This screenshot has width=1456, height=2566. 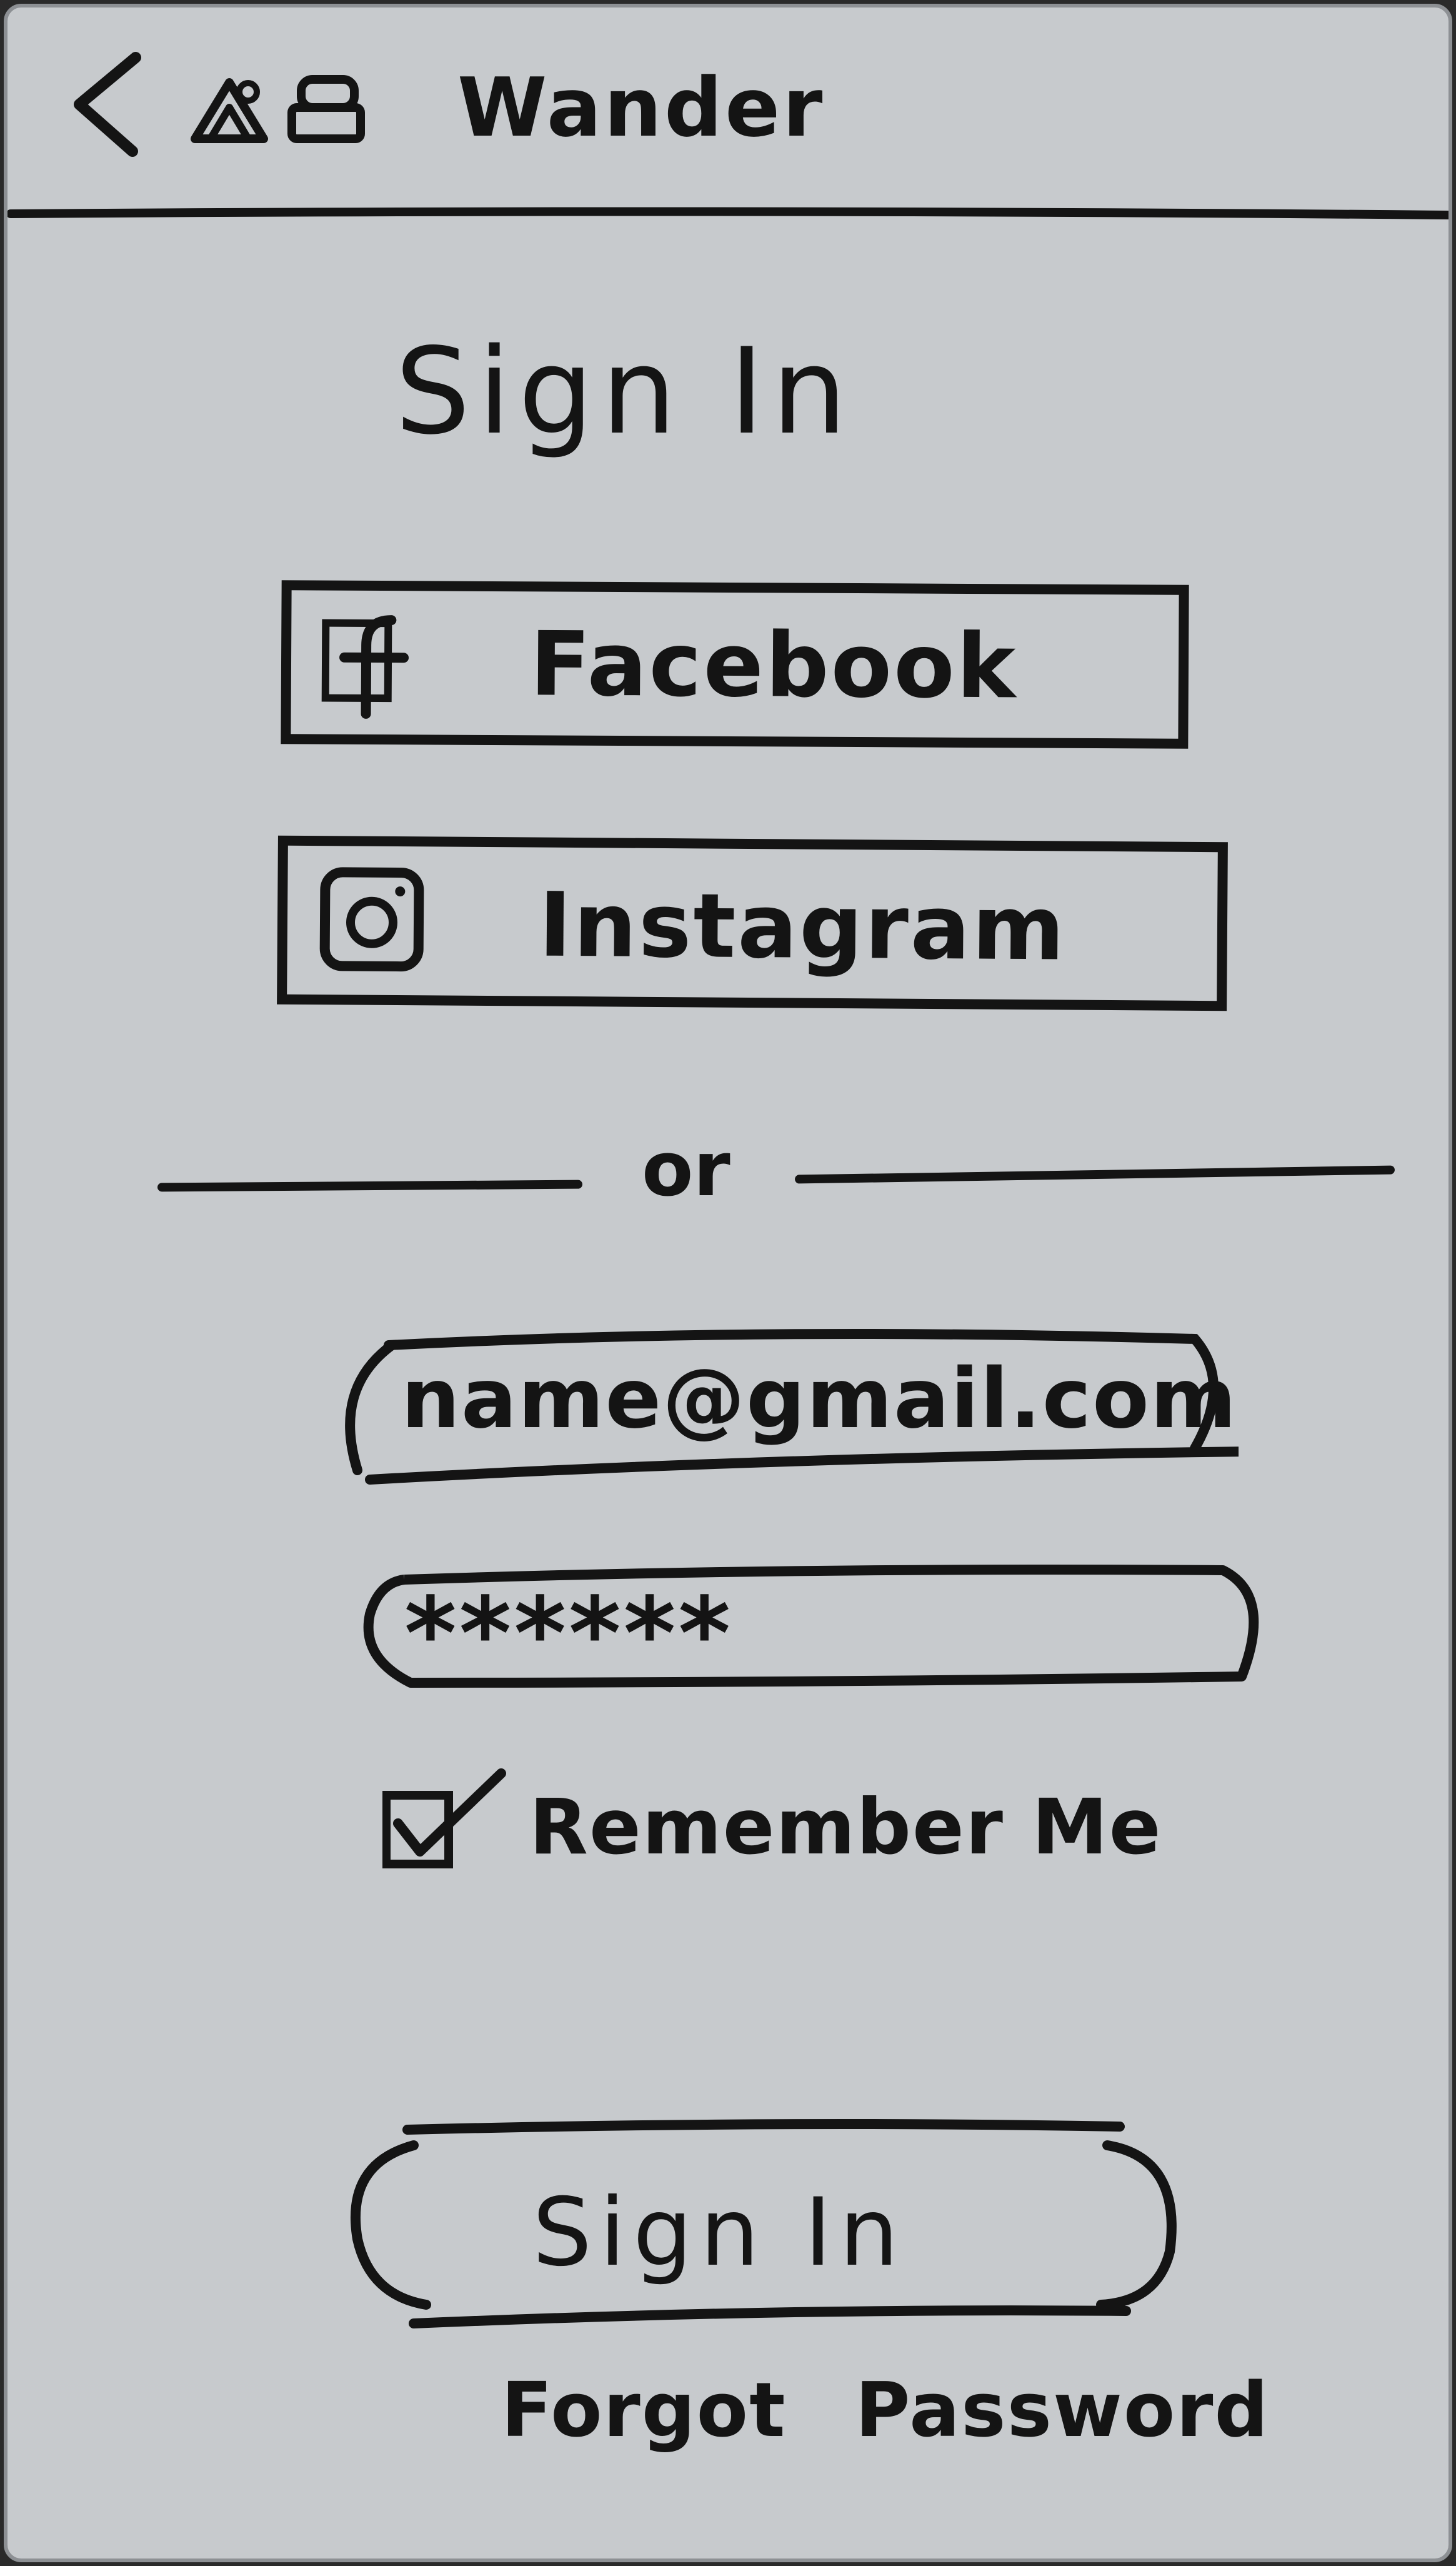 I want to click on instagram-label: Instagram, so click(x=802, y=927).